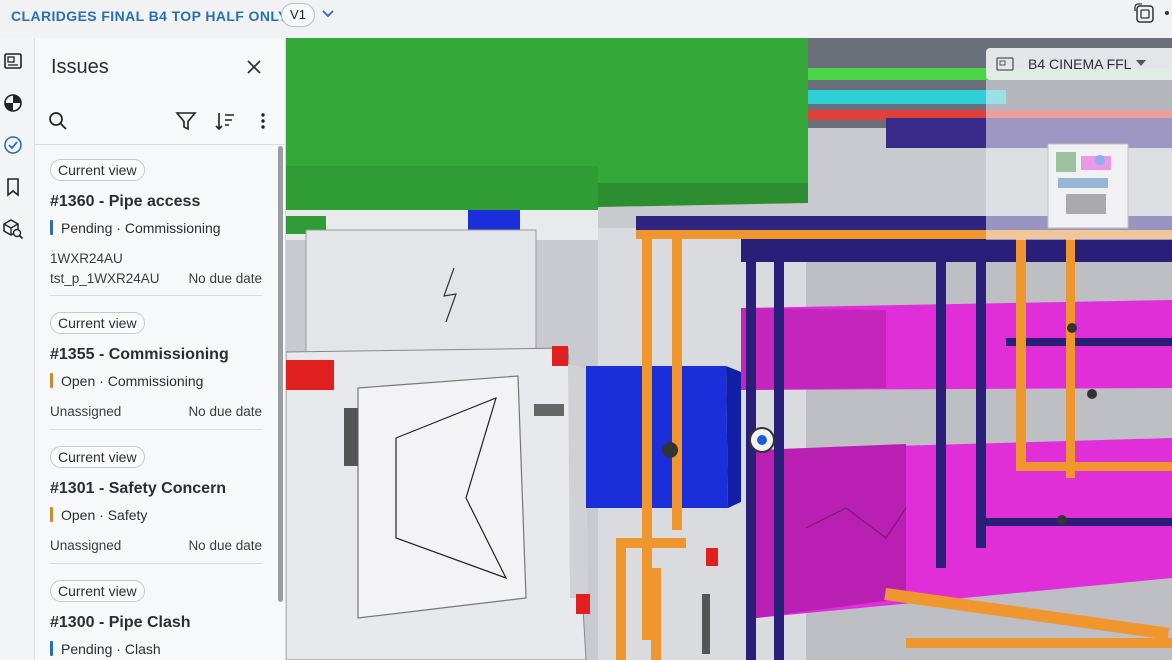 This screenshot has width=1172, height=660. Describe the element at coordinates (1005, 64) in the screenshot. I see `level-icon` at that location.